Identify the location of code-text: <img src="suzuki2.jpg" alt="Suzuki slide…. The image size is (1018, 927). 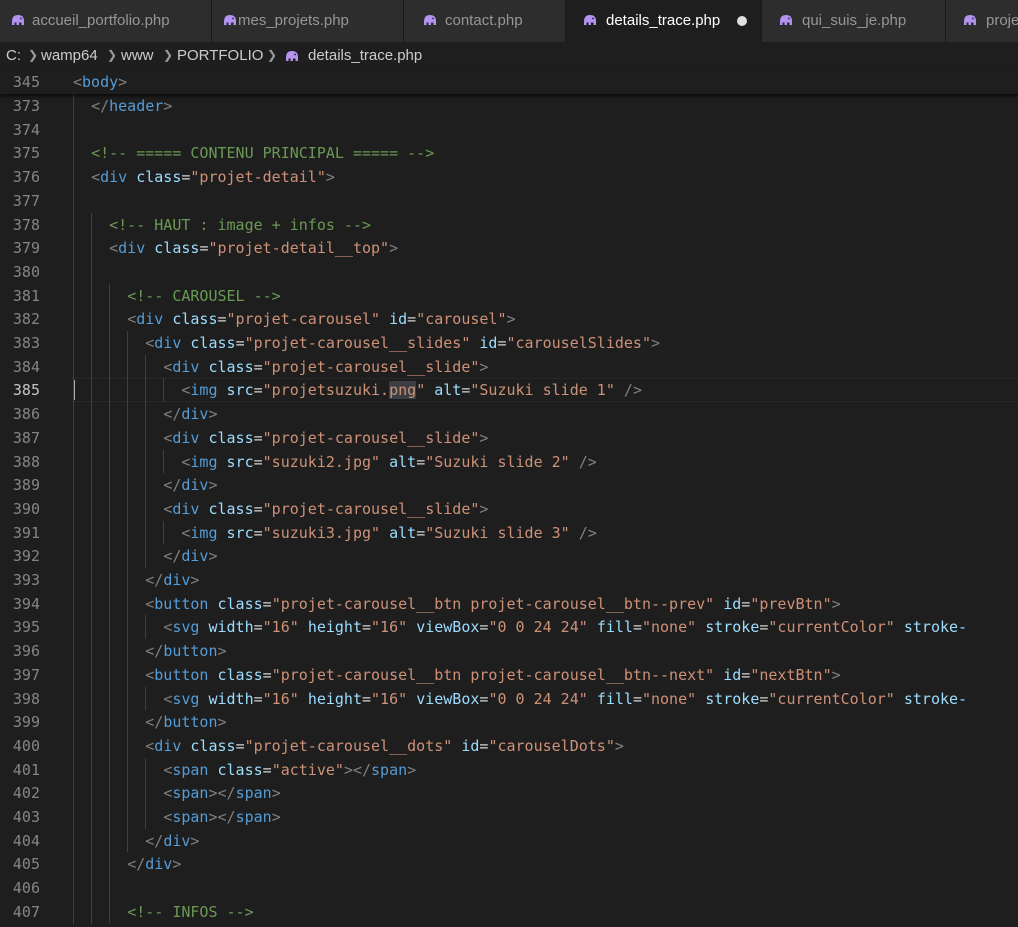
(389, 461).